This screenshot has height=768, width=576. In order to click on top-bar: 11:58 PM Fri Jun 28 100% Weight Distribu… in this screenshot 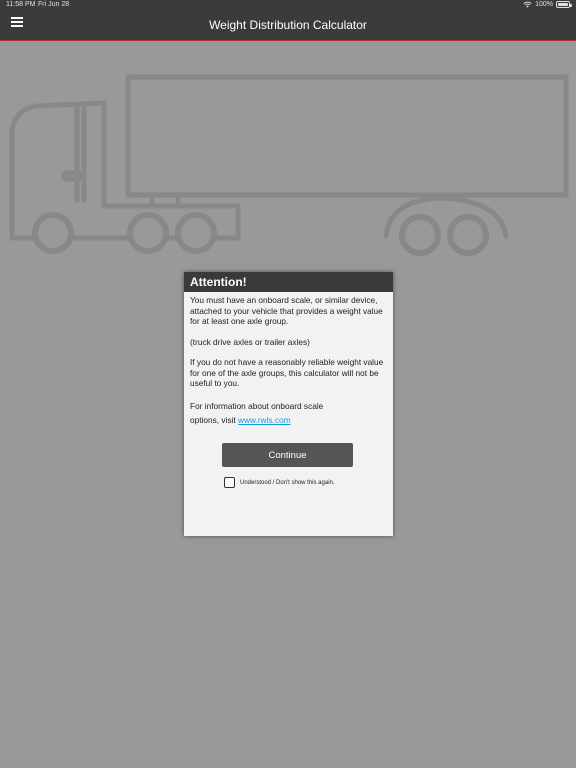, I will do `click(288, 20)`.